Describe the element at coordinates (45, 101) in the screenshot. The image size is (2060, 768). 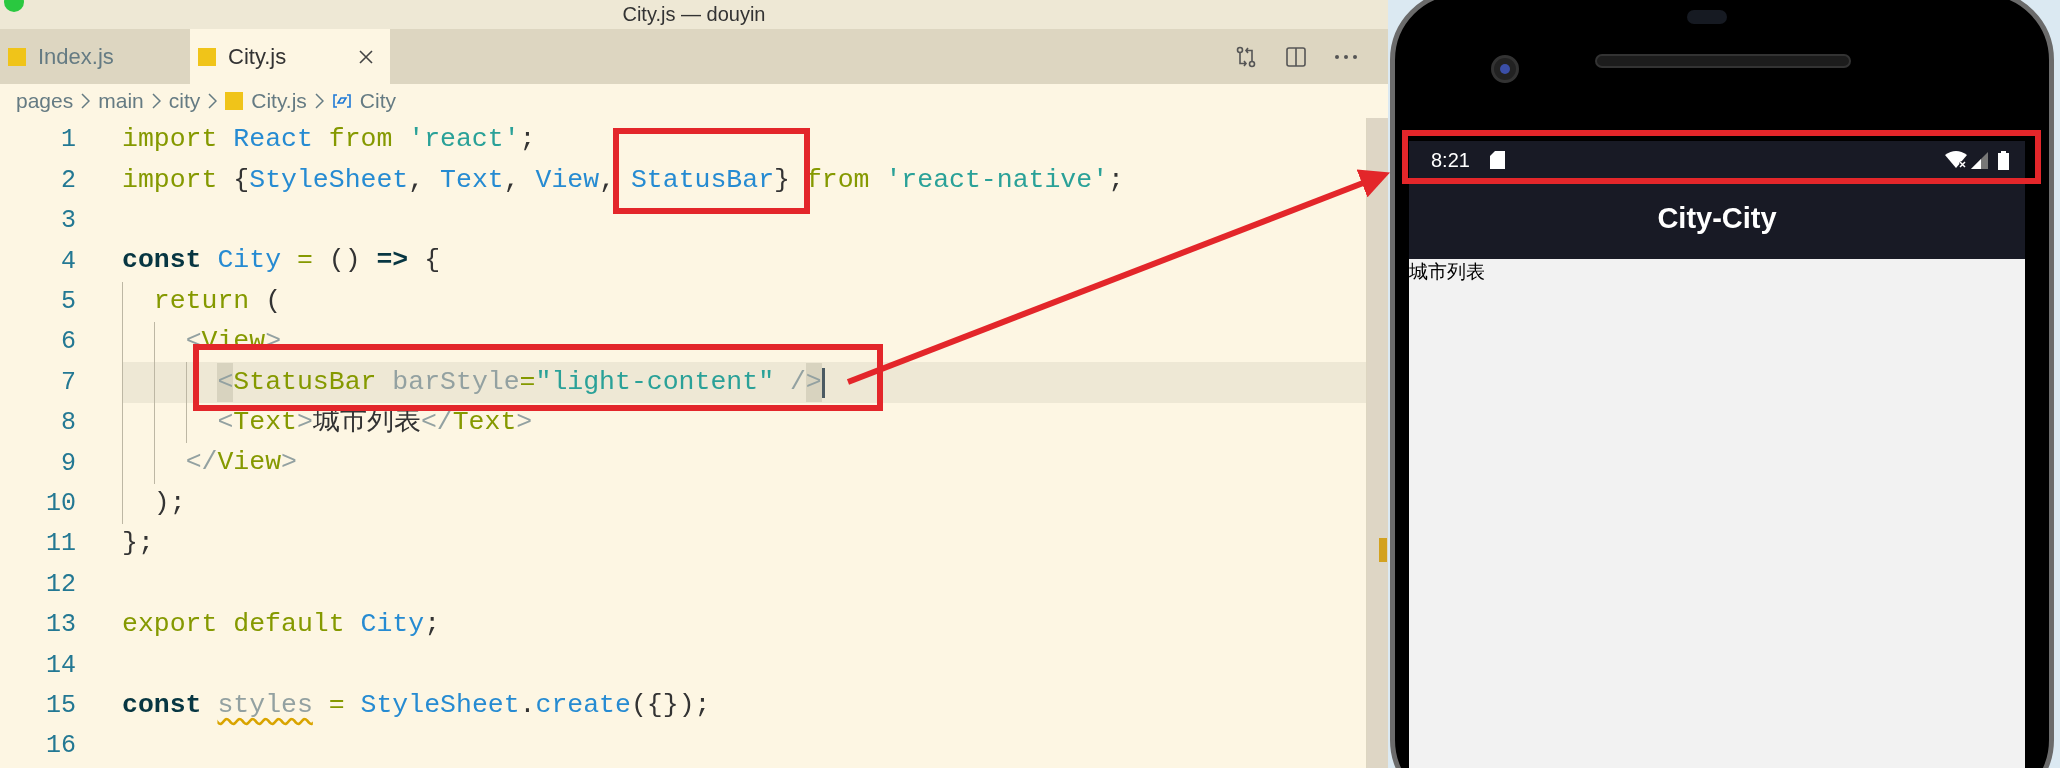
I see `breadcrumb-item: pages` at that location.